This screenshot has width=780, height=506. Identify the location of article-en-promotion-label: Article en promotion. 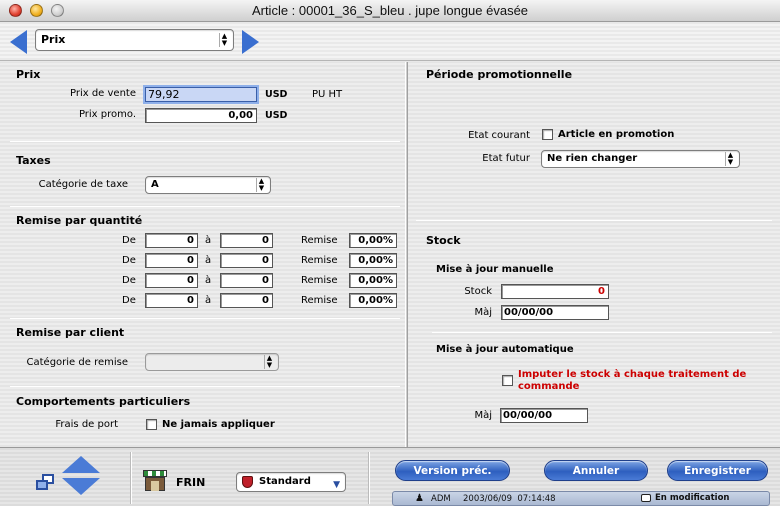
(616, 134).